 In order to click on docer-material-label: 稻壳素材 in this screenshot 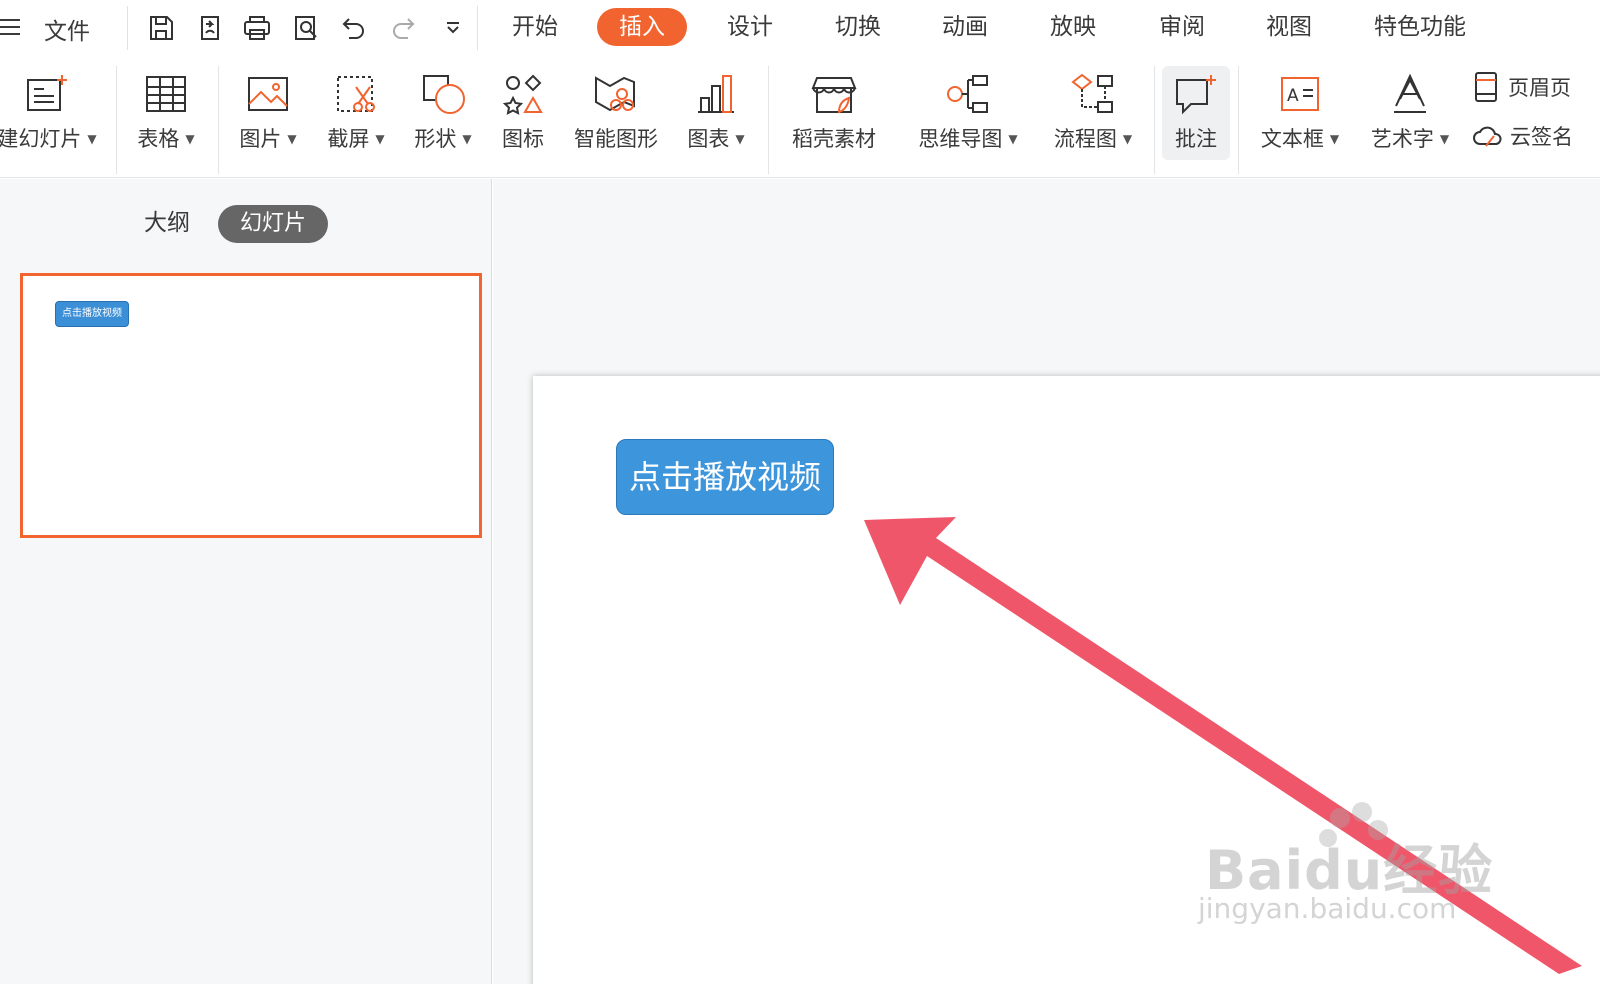, I will do `click(834, 139)`.